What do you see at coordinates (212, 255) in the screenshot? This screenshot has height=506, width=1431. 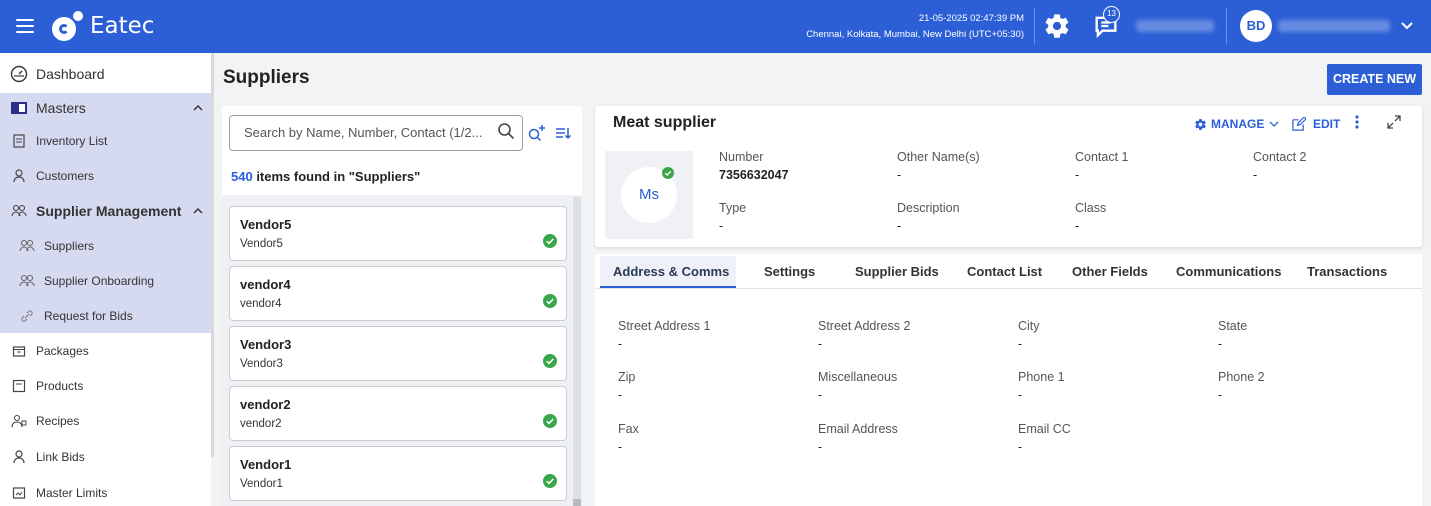 I see `sidebar-scrollbar` at bounding box center [212, 255].